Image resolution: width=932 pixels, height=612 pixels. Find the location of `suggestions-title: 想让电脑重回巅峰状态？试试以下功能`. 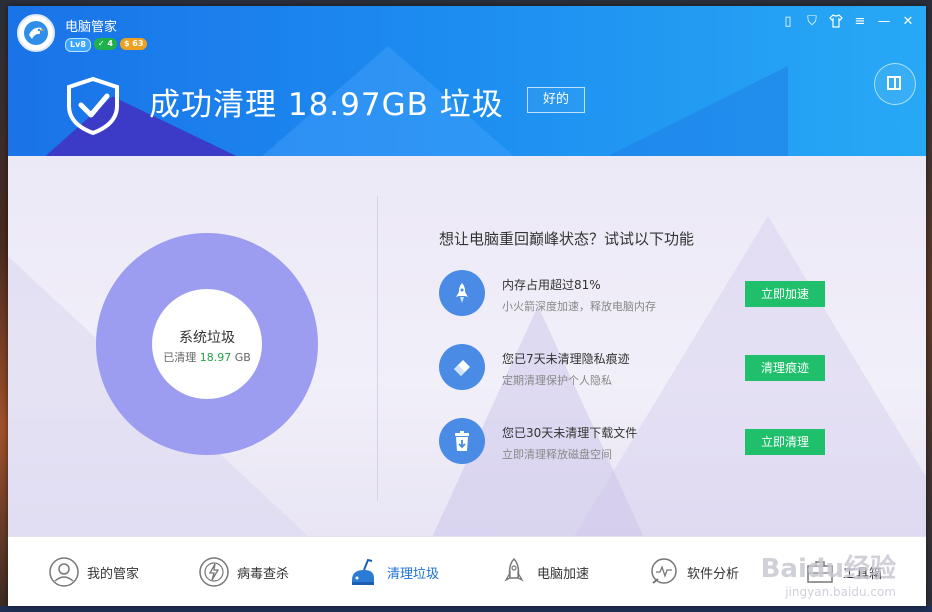

suggestions-title: 想让电脑重回巅峰状态？试试以下功能 is located at coordinates (567, 239).